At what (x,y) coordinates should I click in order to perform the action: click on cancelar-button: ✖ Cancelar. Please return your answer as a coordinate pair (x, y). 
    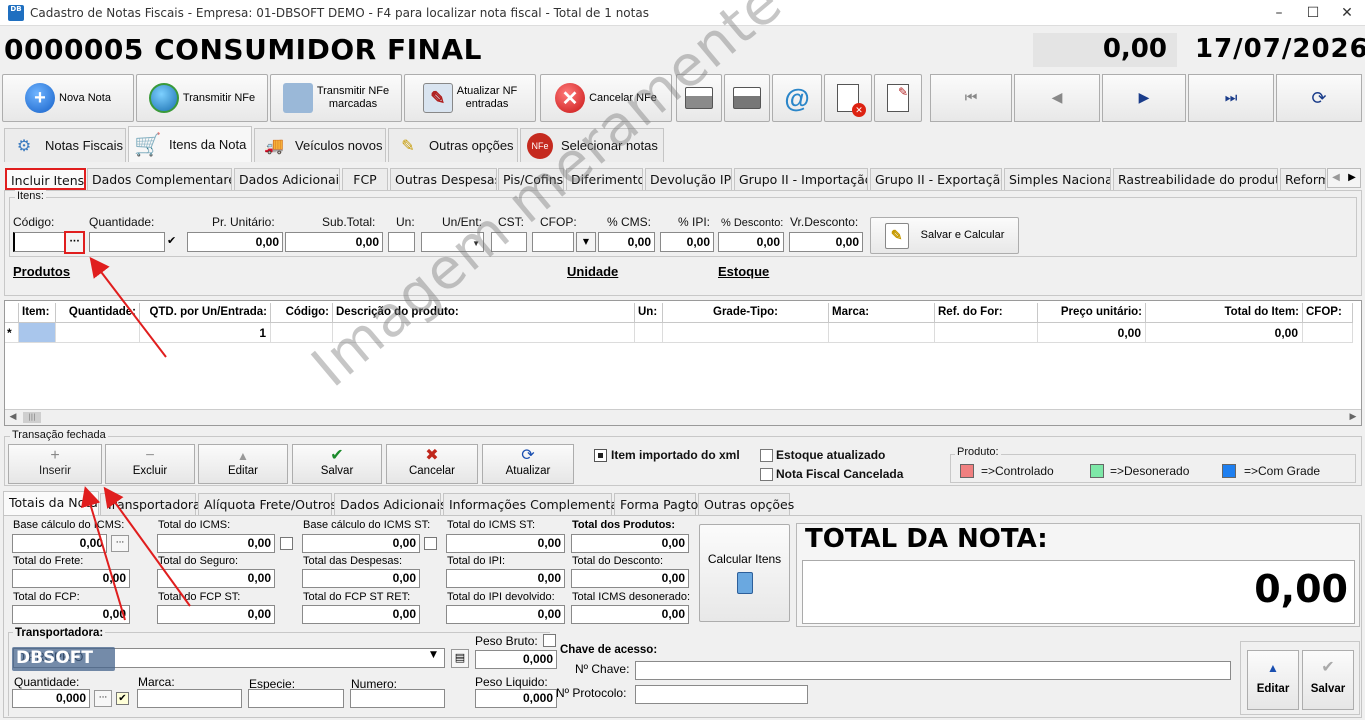
    Looking at the image, I should click on (432, 464).